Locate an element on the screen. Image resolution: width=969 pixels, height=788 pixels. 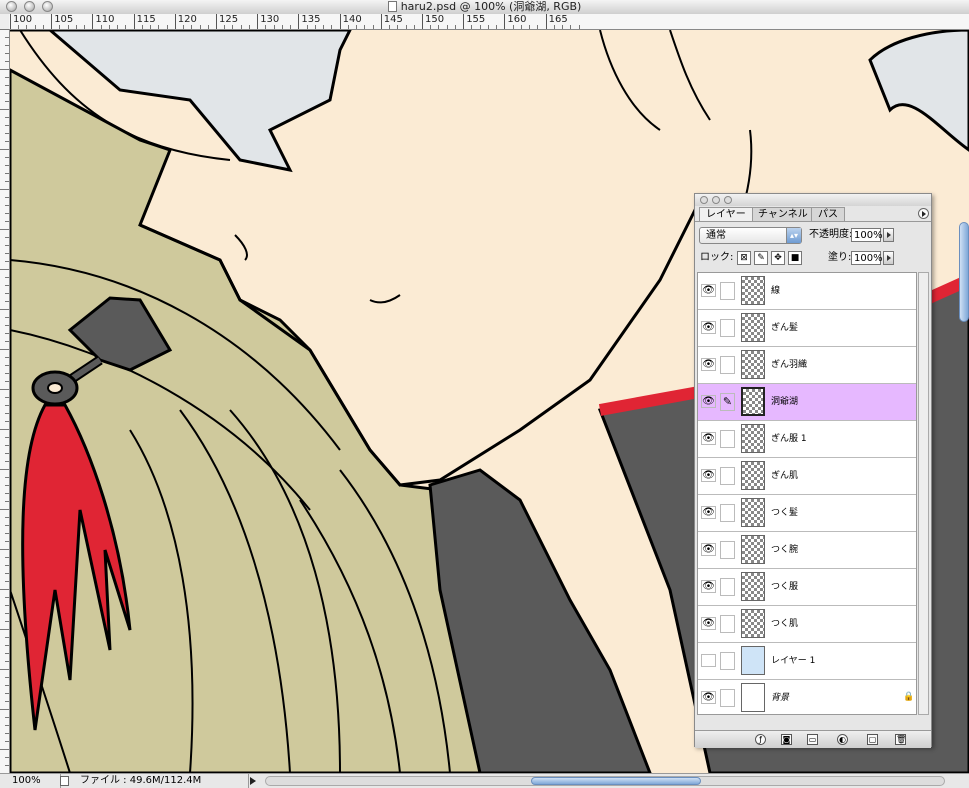
statusbar: 100% ファイル : 49.6M/112.4M is located at coordinates (484, 780).